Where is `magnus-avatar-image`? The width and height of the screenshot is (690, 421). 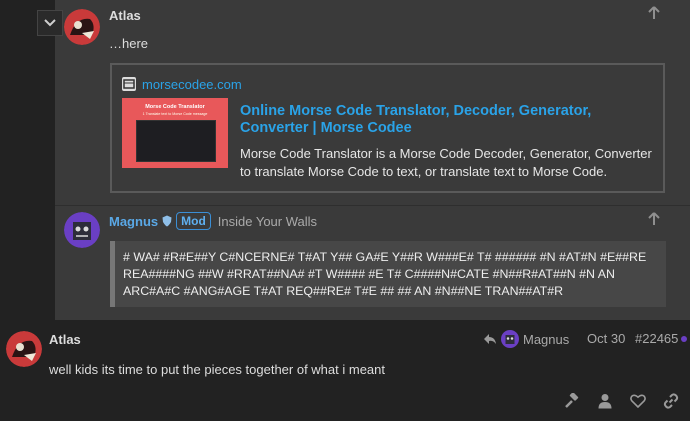
magnus-avatar-image is located at coordinates (82, 230).